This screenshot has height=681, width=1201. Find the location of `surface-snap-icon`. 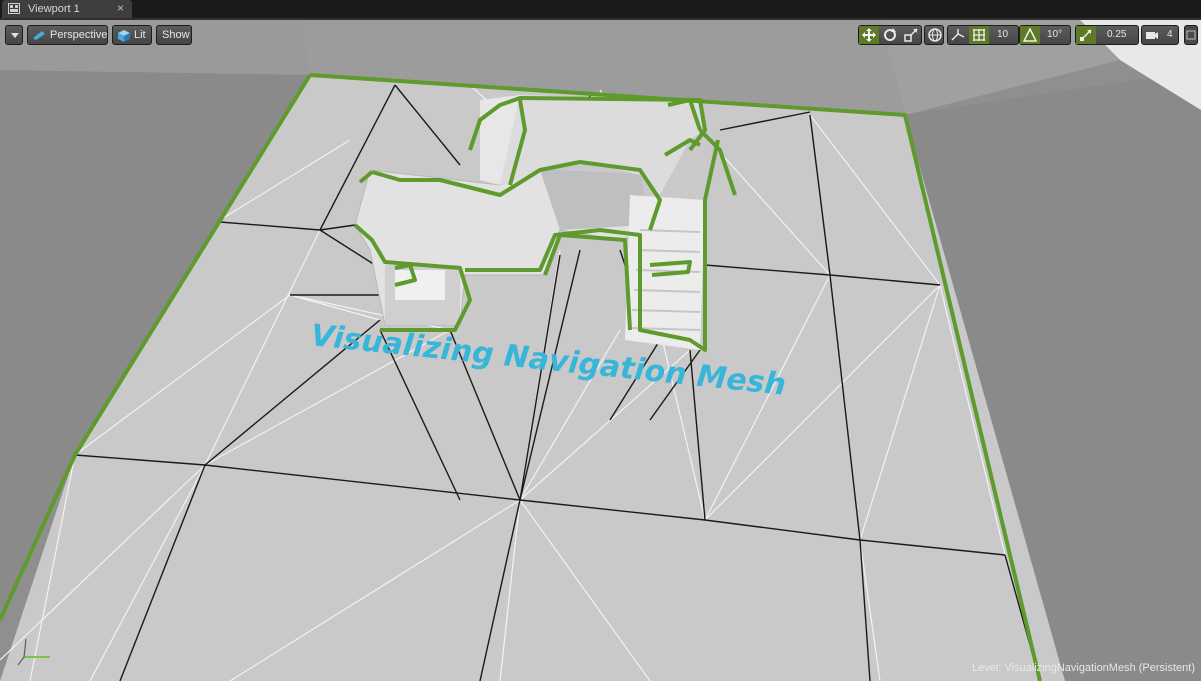

surface-snap-icon is located at coordinates (958, 35).